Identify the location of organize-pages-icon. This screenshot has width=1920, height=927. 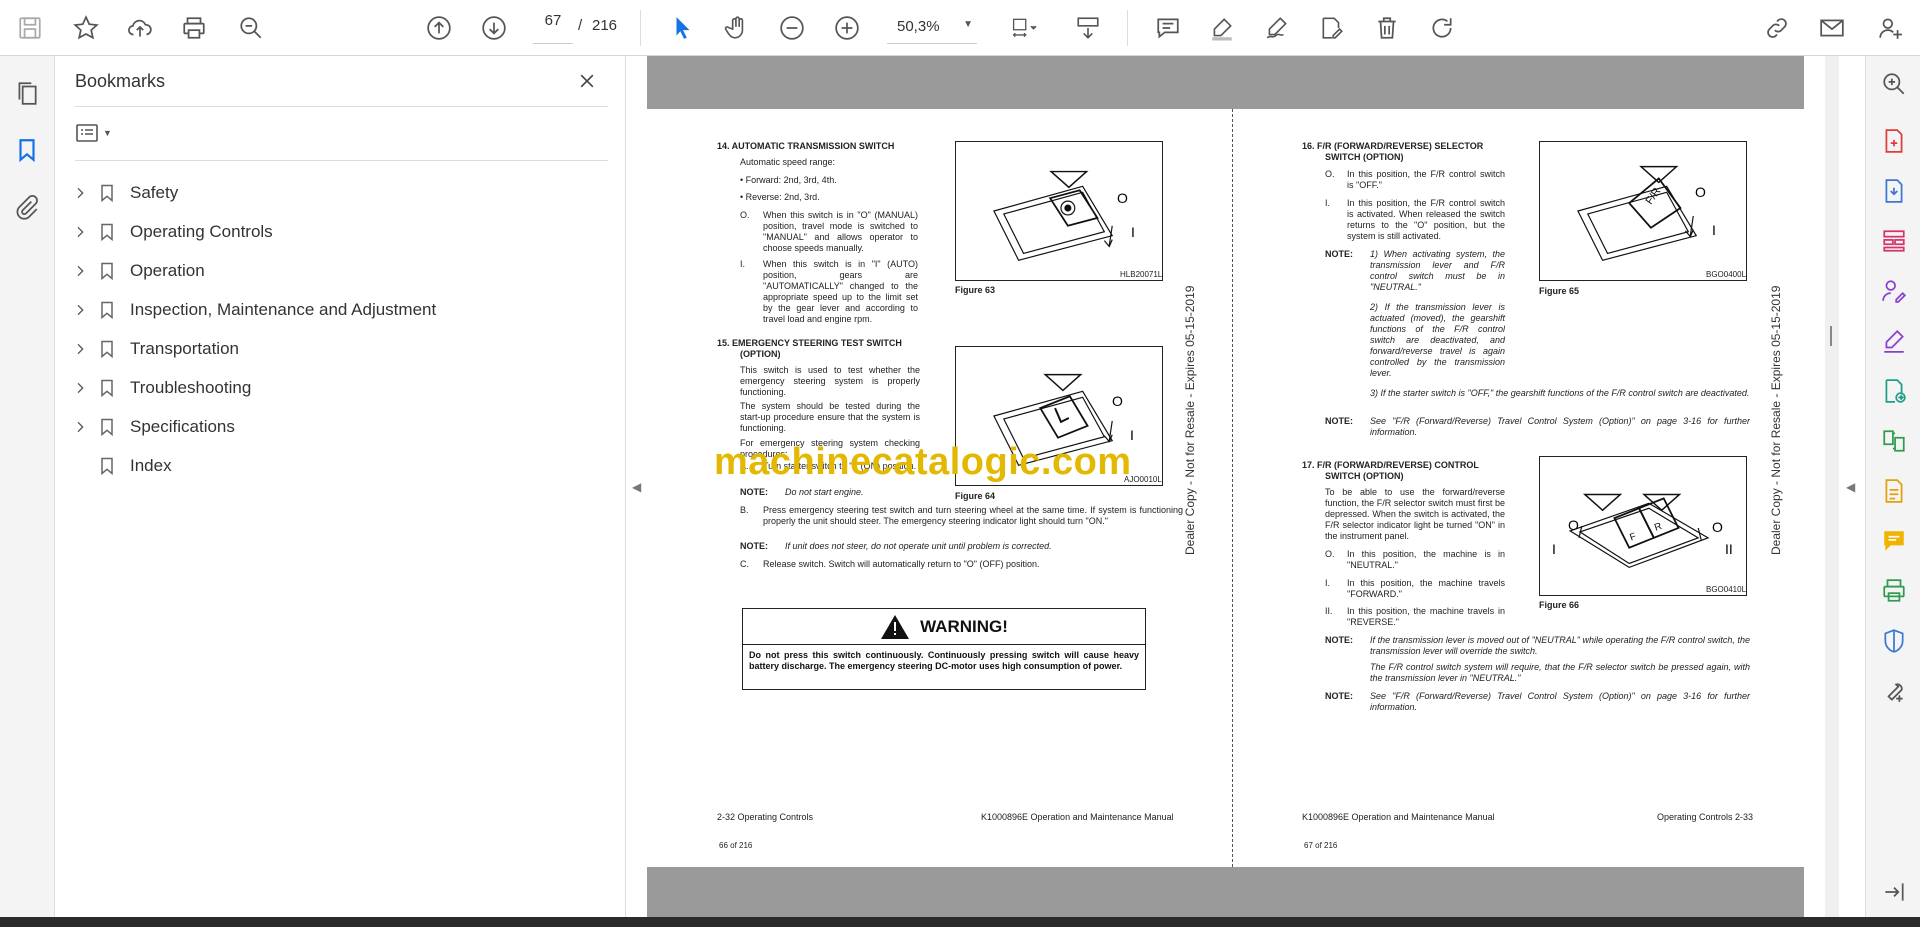
(1894, 241).